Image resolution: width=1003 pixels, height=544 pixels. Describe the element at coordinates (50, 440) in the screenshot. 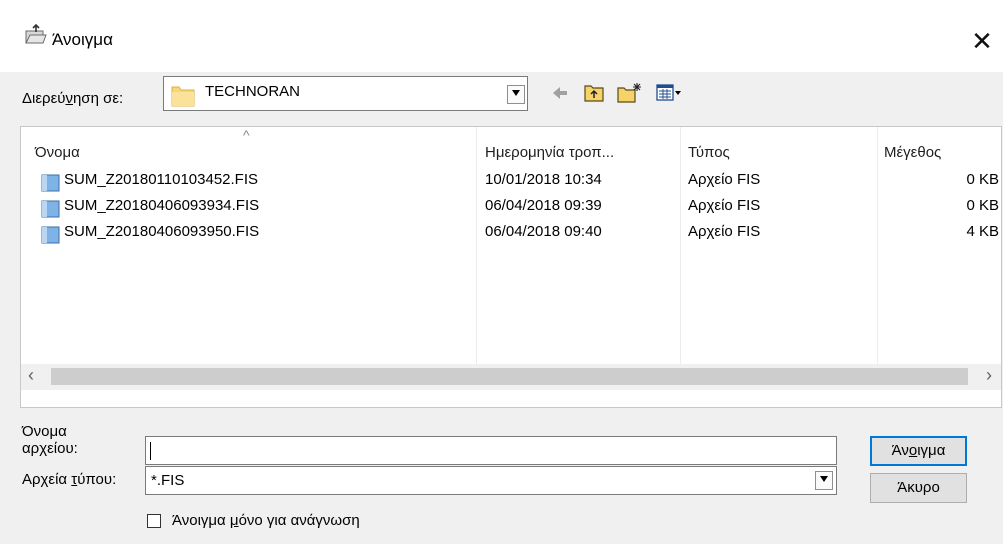

I see `file-name-label: Όνομα αρχείου:` at that location.